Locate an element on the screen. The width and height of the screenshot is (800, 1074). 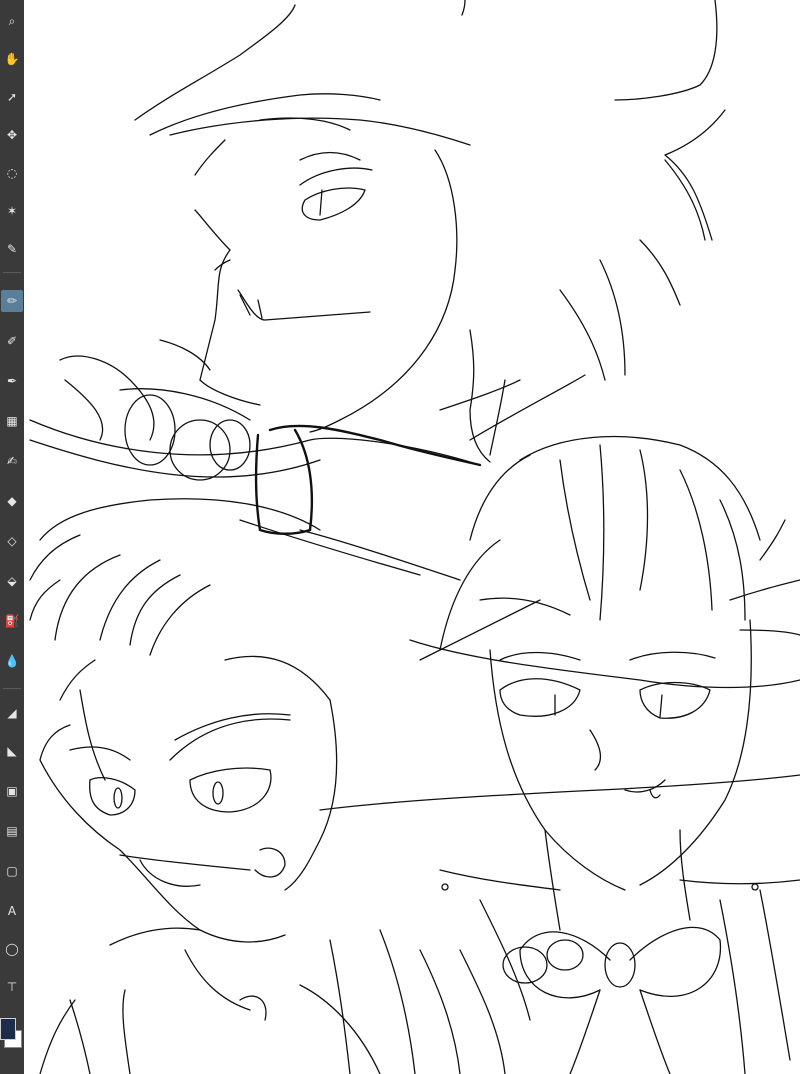
balloon-icon: ◯ is located at coordinates (12, 949).